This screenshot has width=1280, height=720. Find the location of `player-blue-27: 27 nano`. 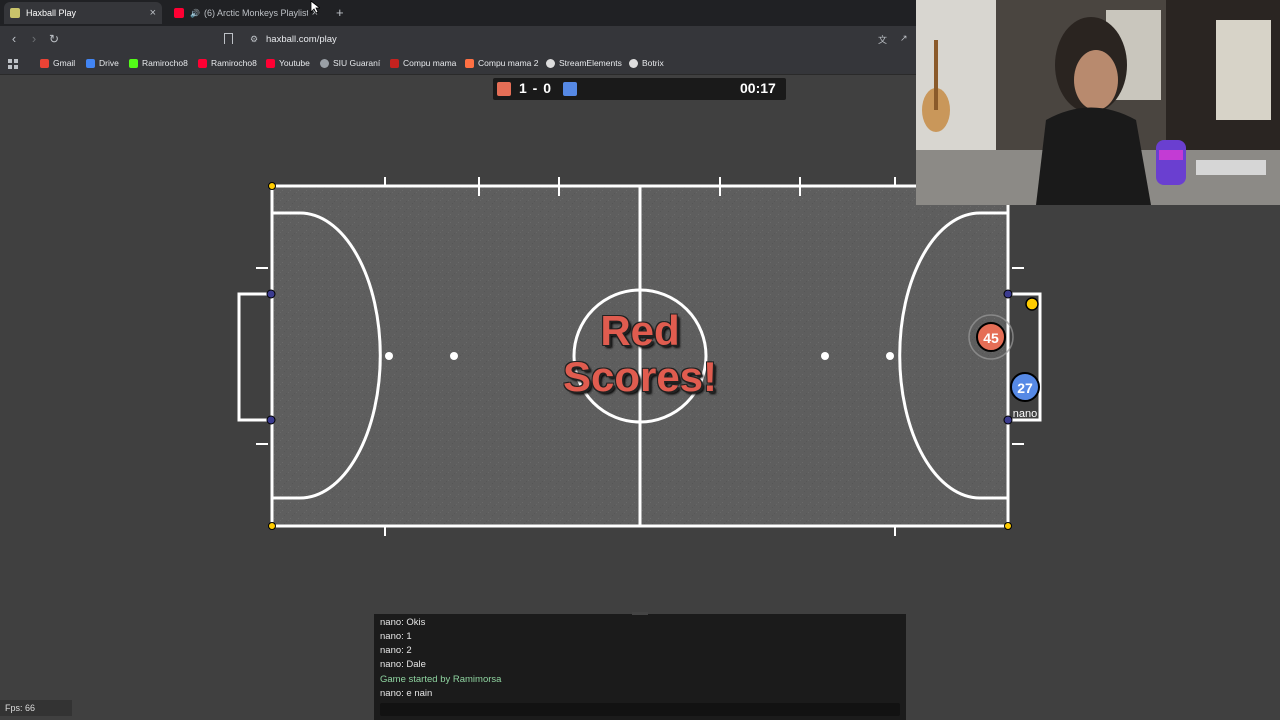

player-blue-27: 27 nano is located at coordinates (1025, 396).